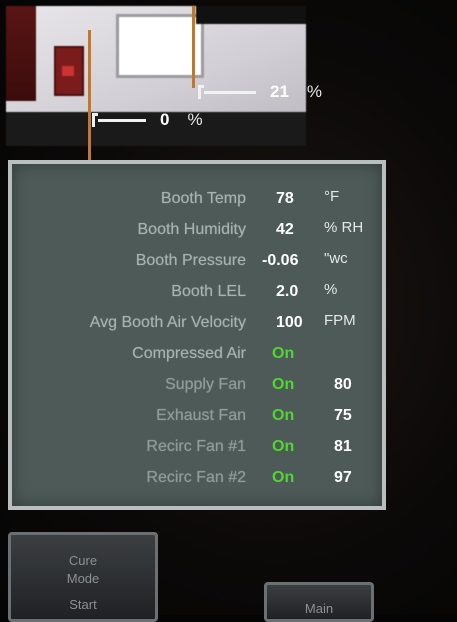 The width and height of the screenshot is (457, 622). What do you see at coordinates (279, 91) in the screenshot?
I see `damper-top-value: 21` at bounding box center [279, 91].